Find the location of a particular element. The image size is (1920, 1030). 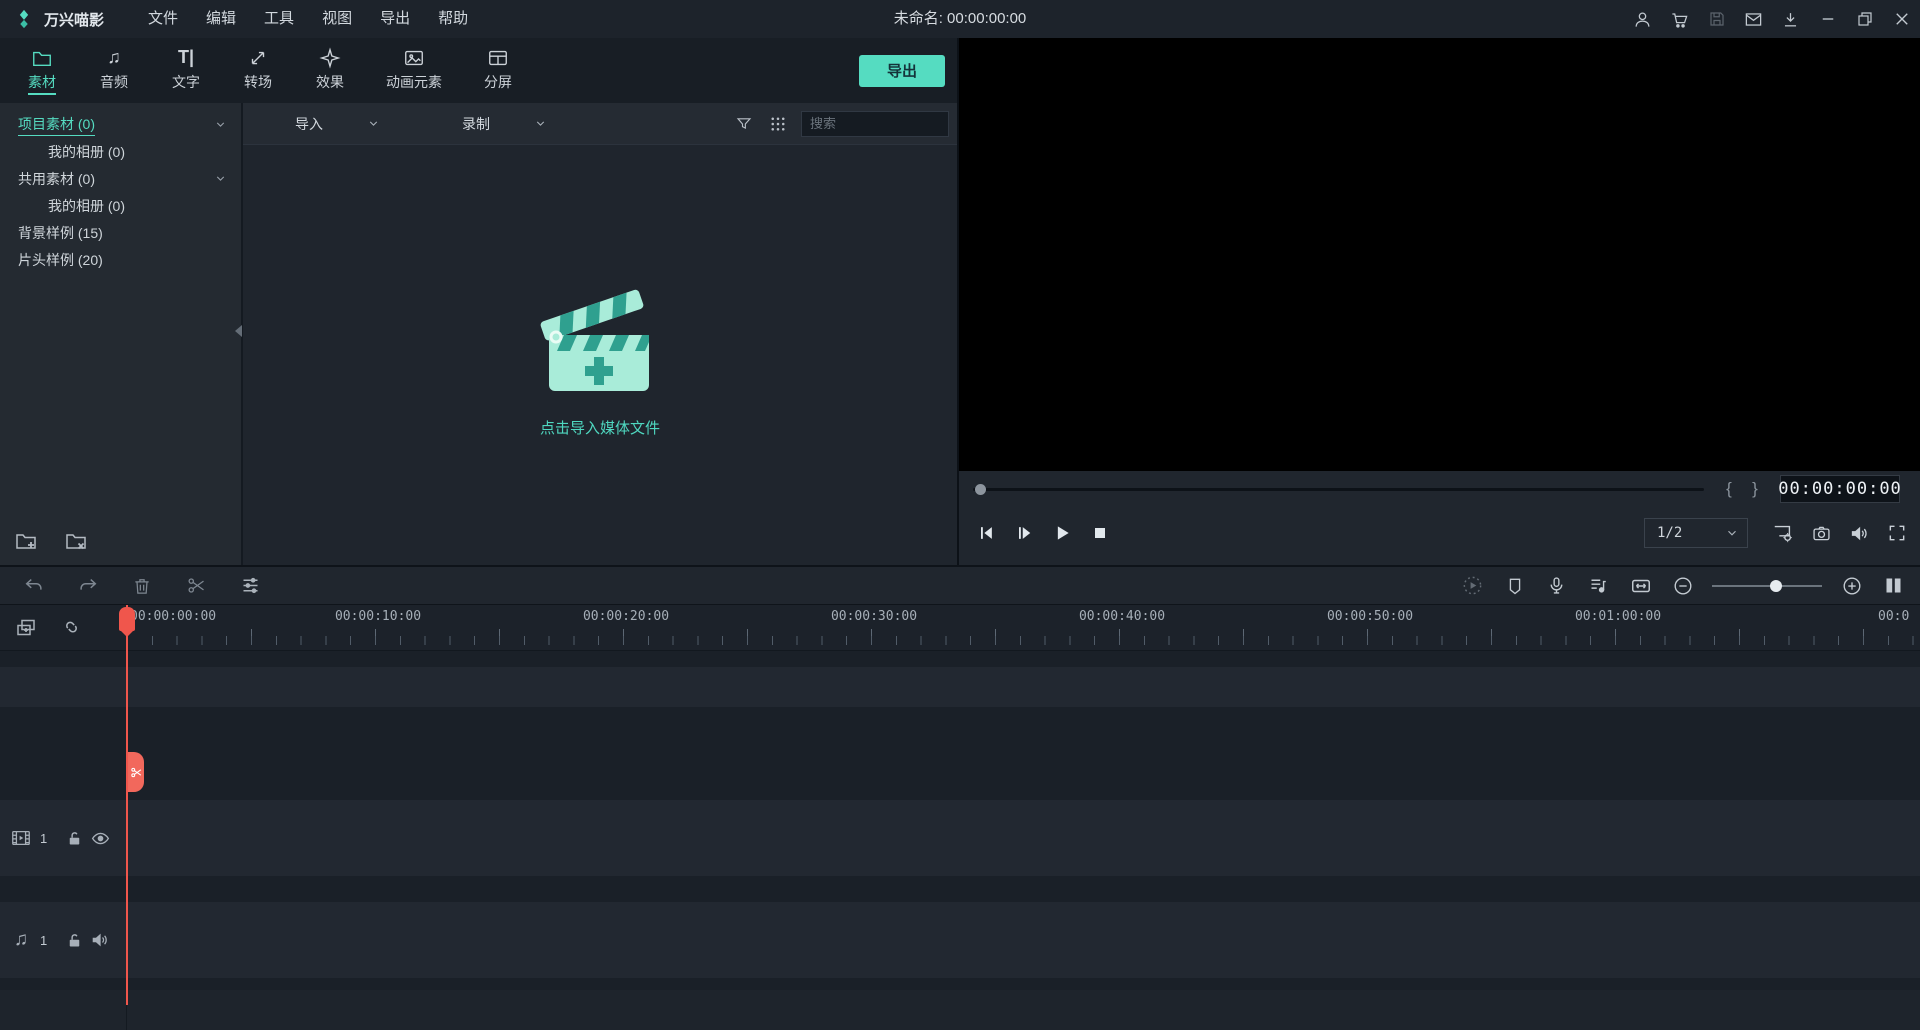

playhead-line is located at coordinates (127, 805).